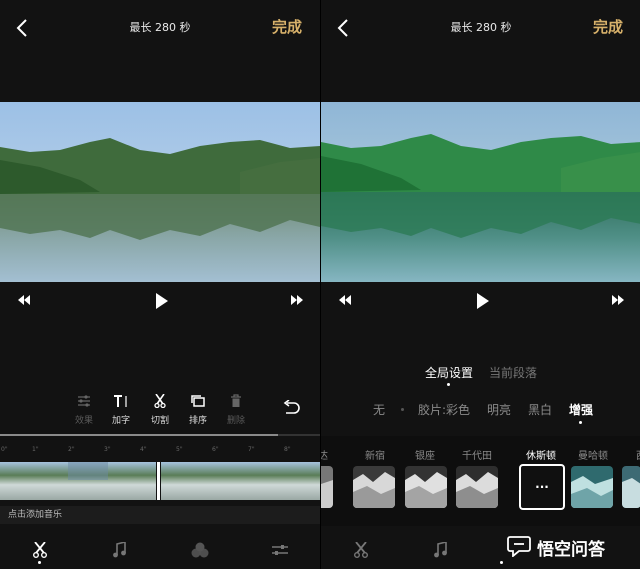 The width and height of the screenshot is (640, 569). What do you see at coordinates (235, 421) in the screenshot?
I see `delete-label: 删除` at bounding box center [235, 421].